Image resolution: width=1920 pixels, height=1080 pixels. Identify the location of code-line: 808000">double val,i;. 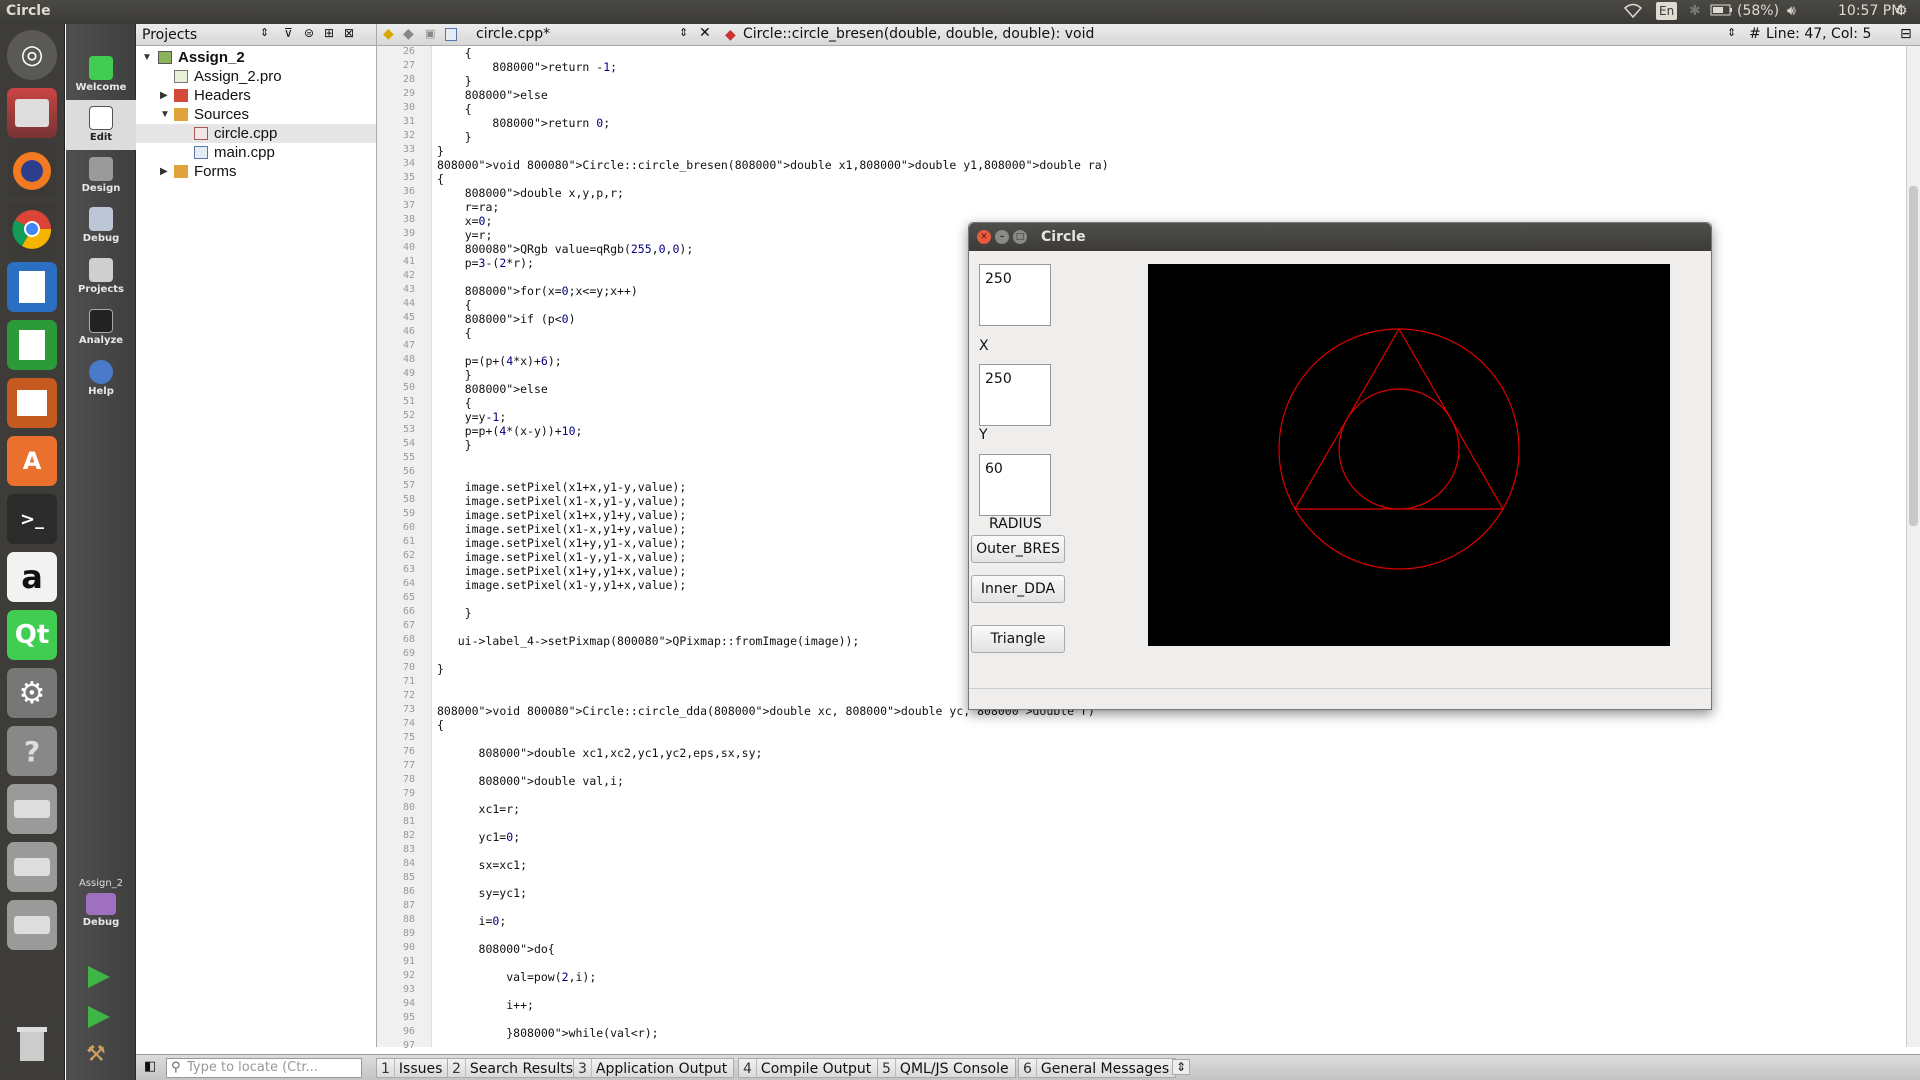
(530, 781).